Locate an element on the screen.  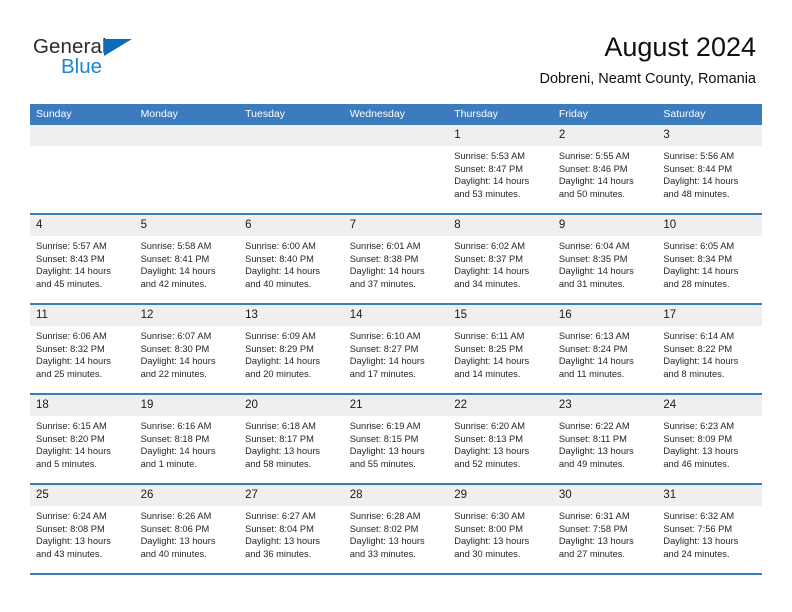
day-detail-line: and 52 minutes. is located at coordinates (487, 463).